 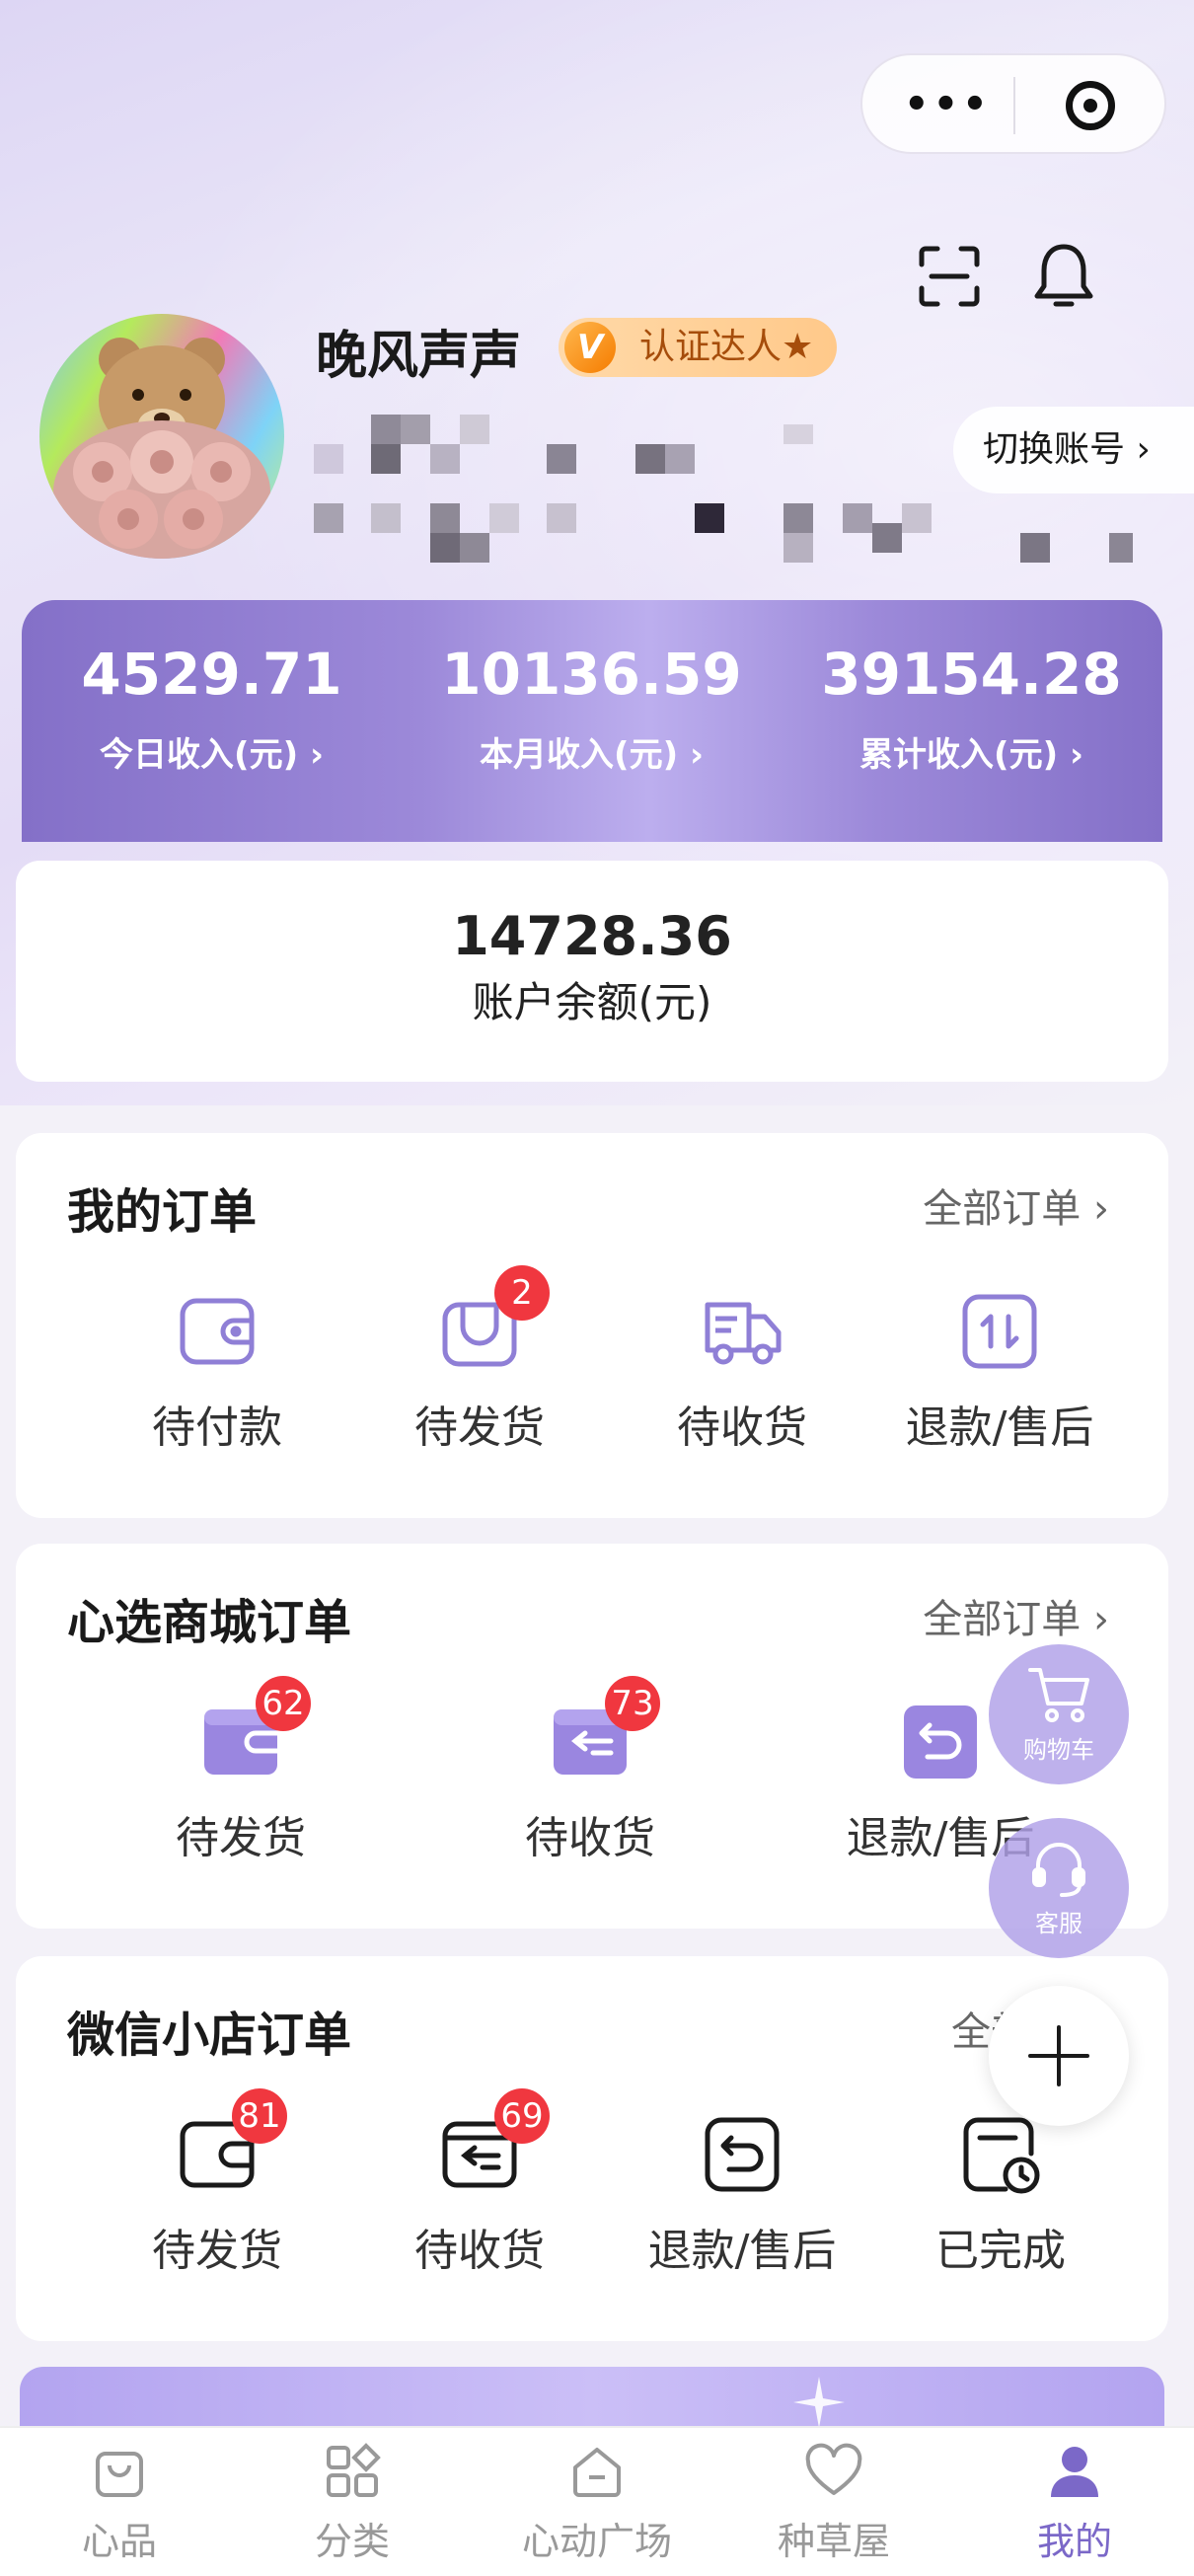 What do you see at coordinates (1016, 1205) in the screenshot?
I see `my-orders-all-link: 全部订单 ›` at bounding box center [1016, 1205].